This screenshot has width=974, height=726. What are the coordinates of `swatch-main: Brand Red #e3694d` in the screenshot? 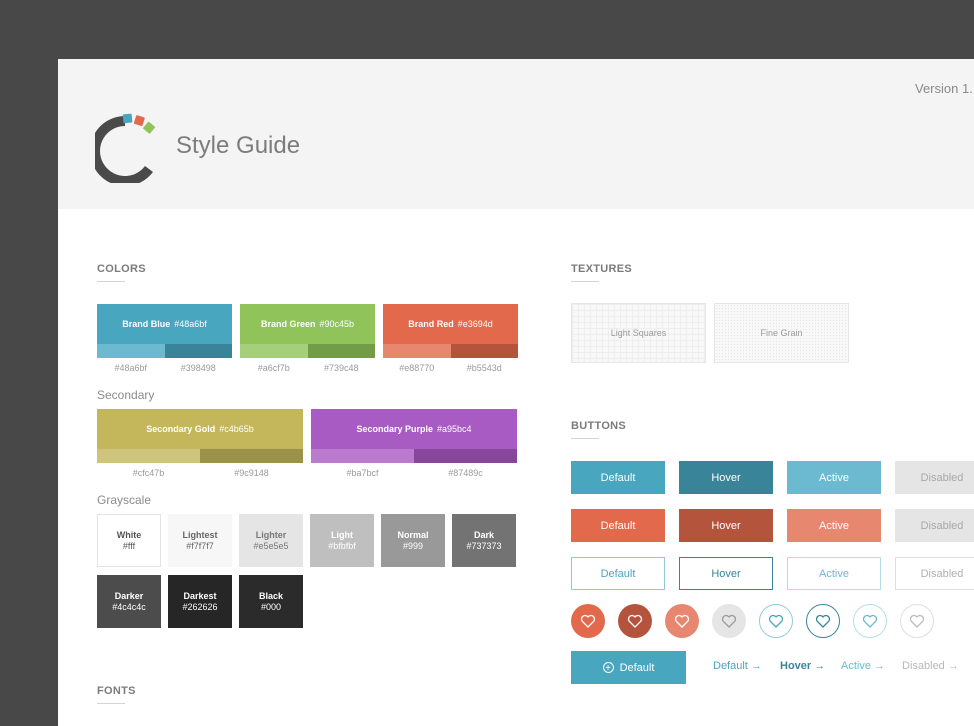 It's located at (450, 324).